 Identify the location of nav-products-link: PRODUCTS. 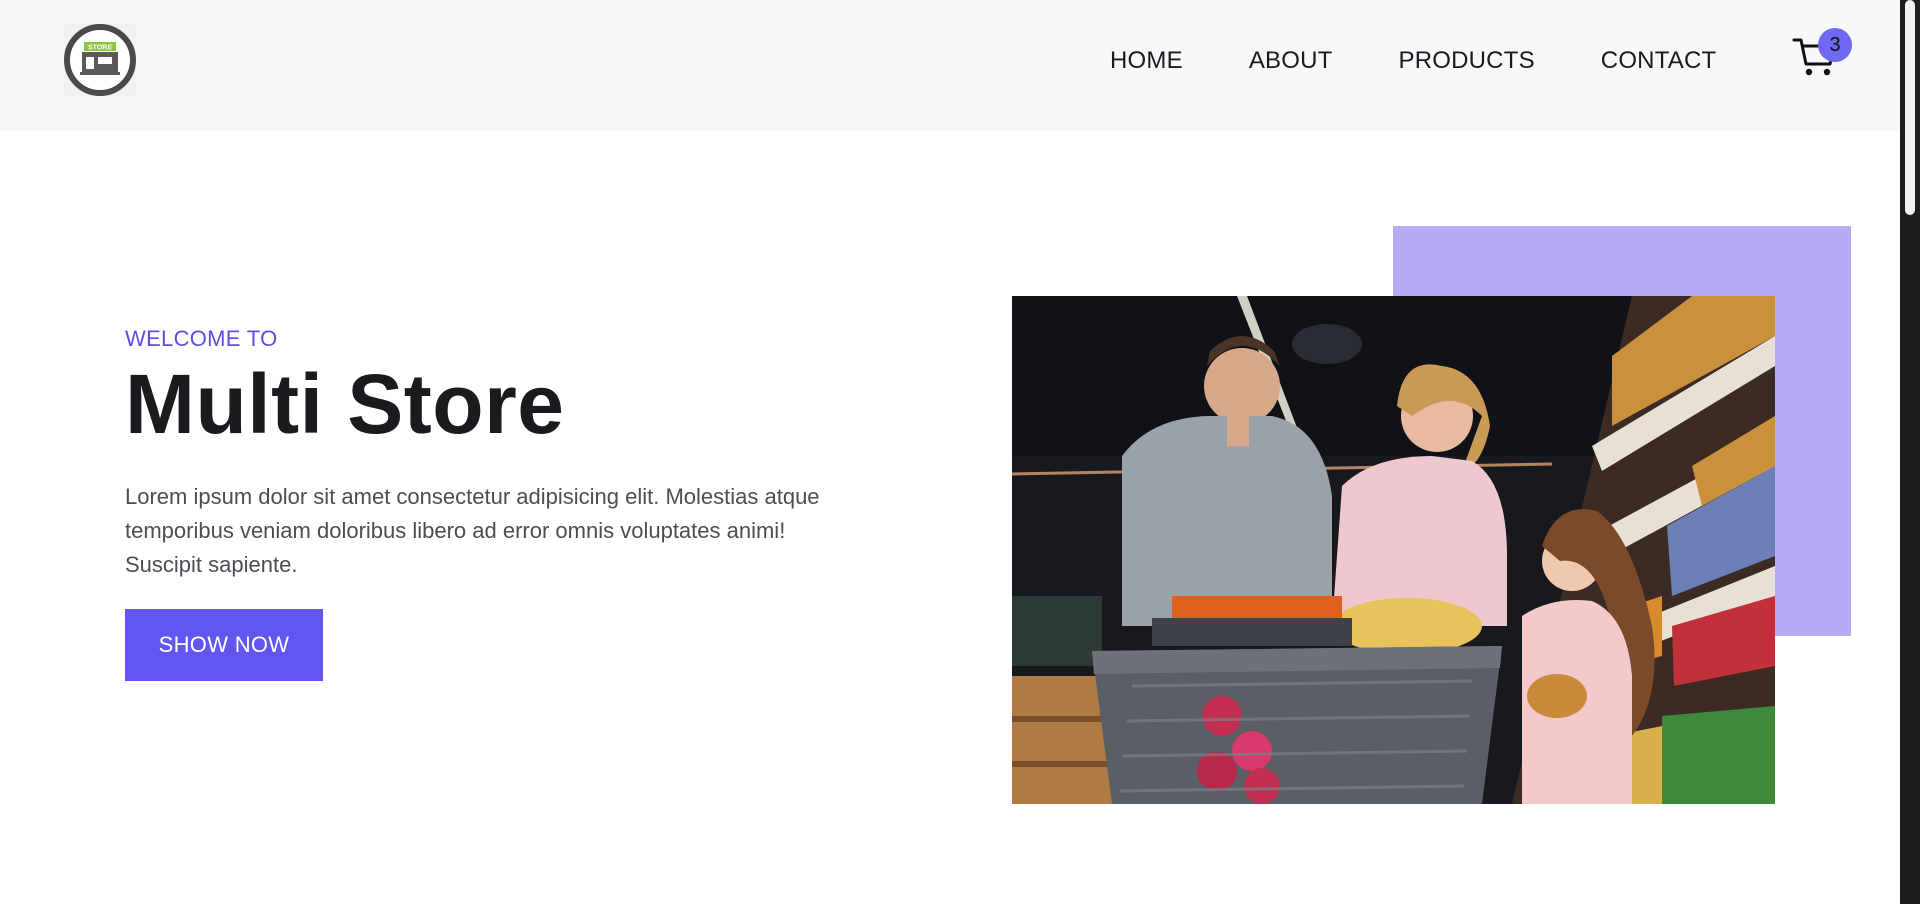
(1467, 61).